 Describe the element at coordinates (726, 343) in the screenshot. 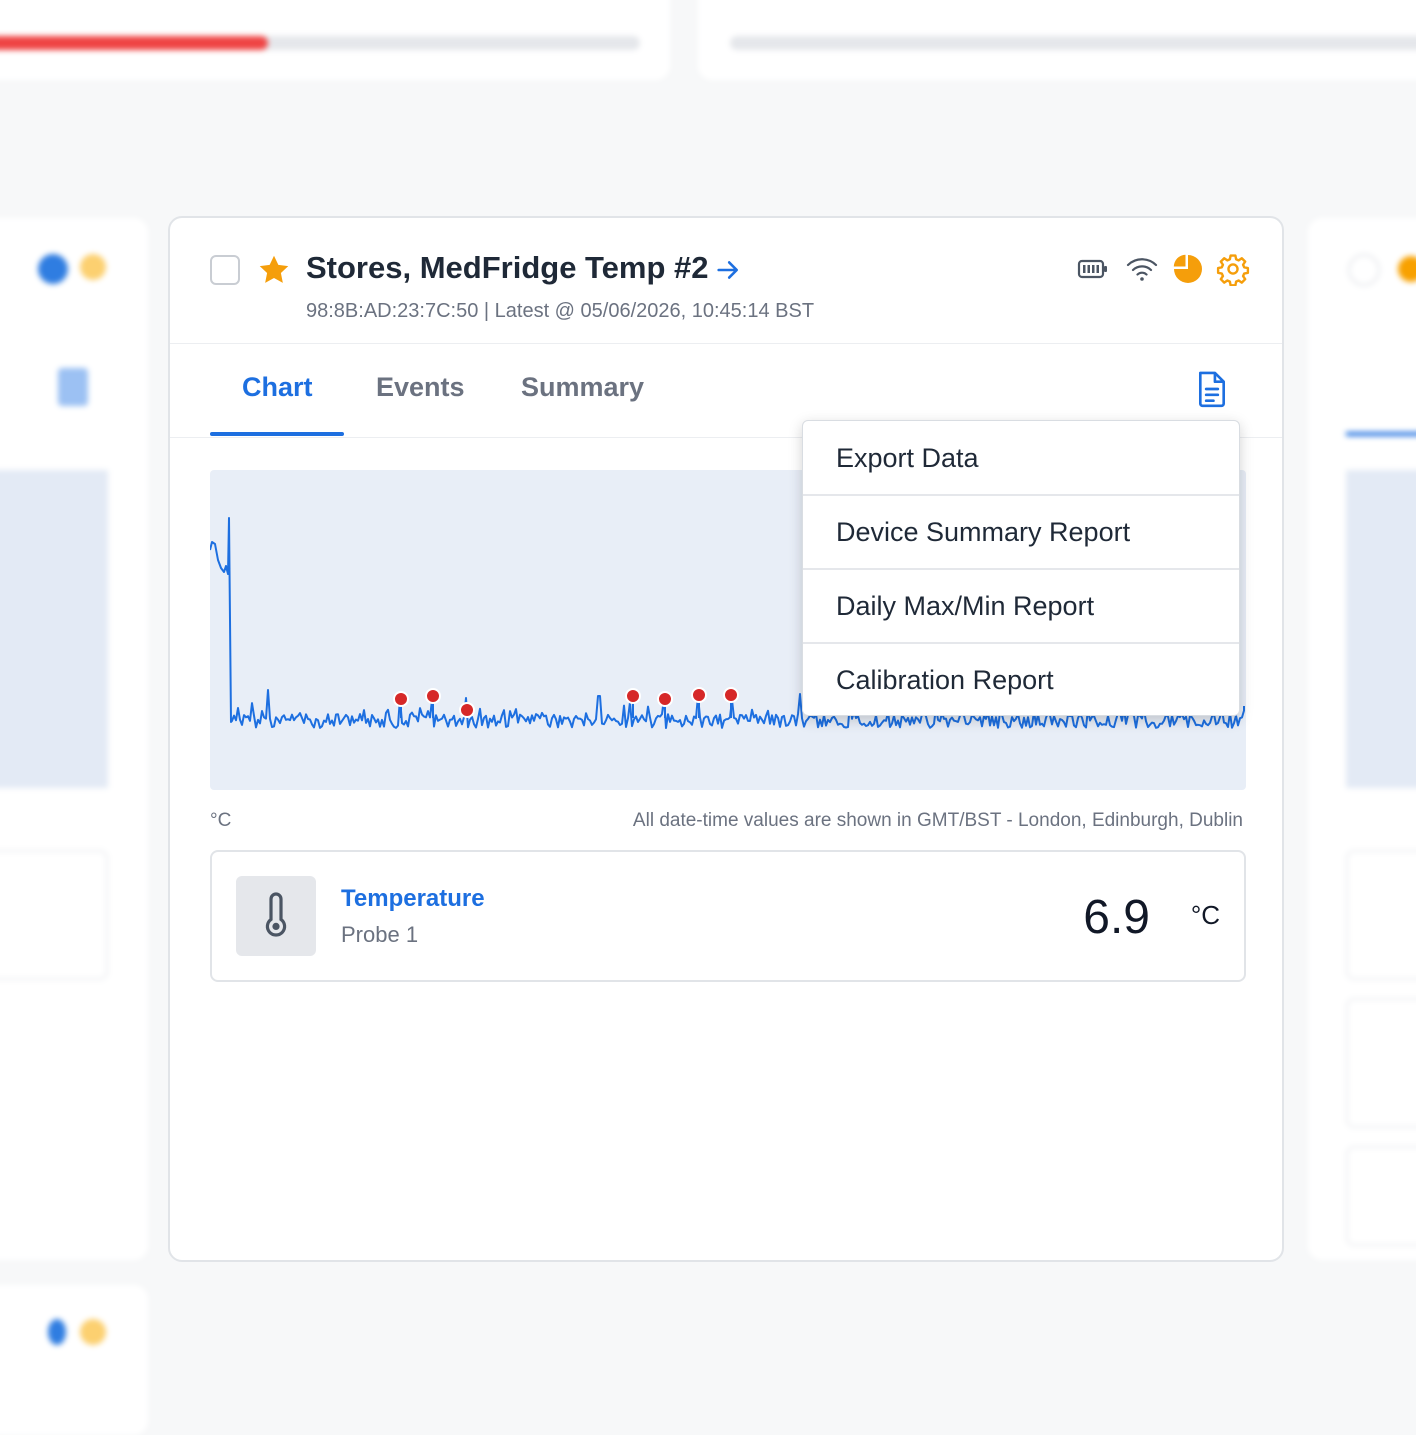

I see `header-divider` at that location.